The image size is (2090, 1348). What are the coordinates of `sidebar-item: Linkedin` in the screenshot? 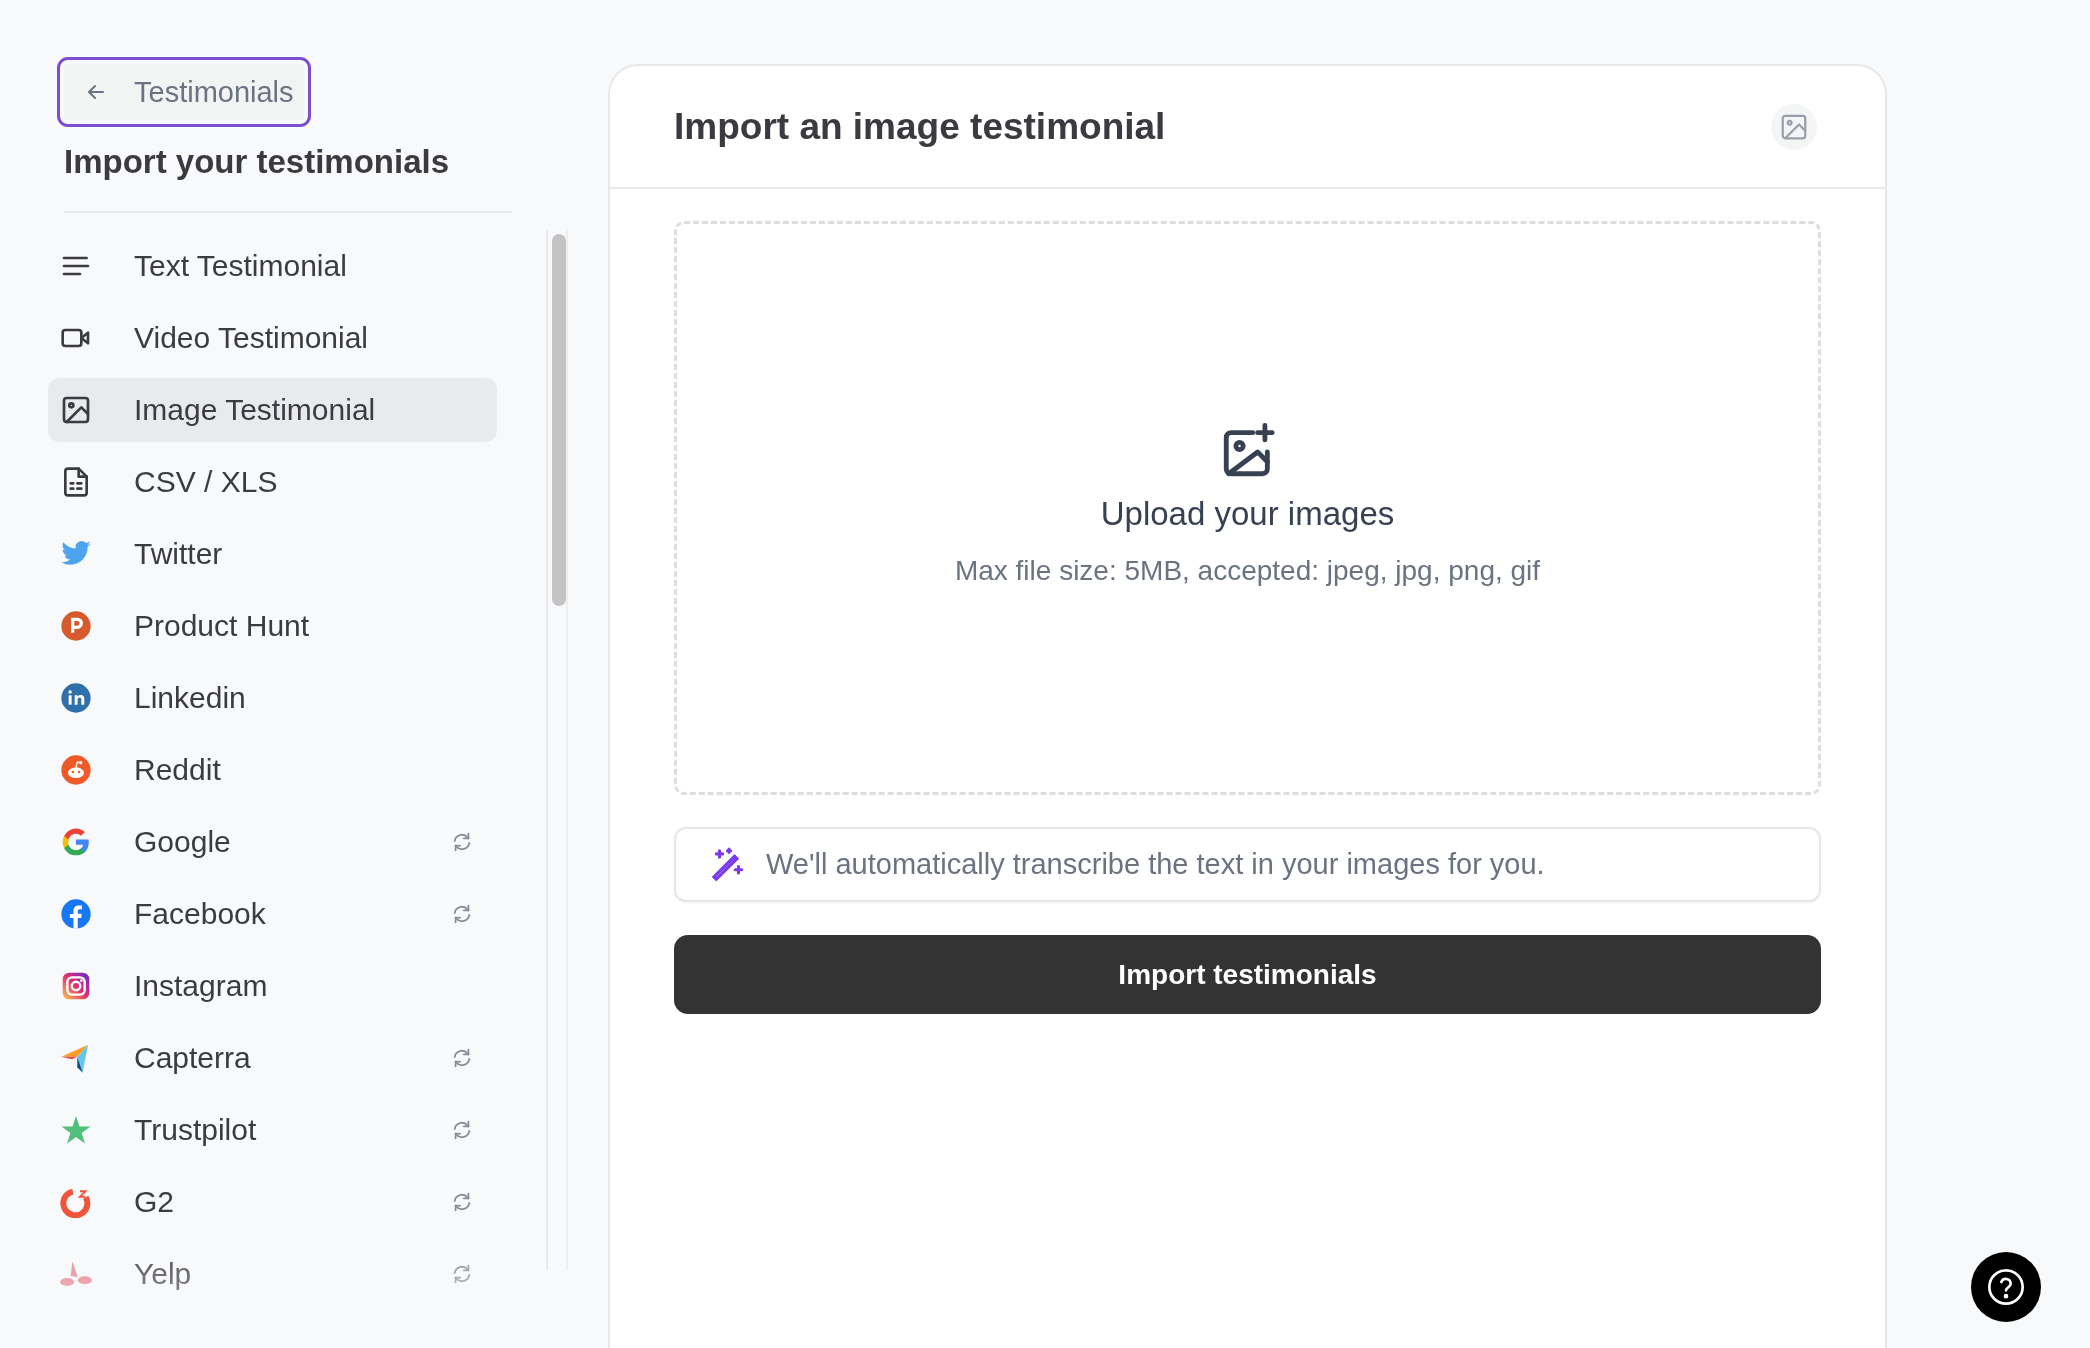 It's located at (272, 698).